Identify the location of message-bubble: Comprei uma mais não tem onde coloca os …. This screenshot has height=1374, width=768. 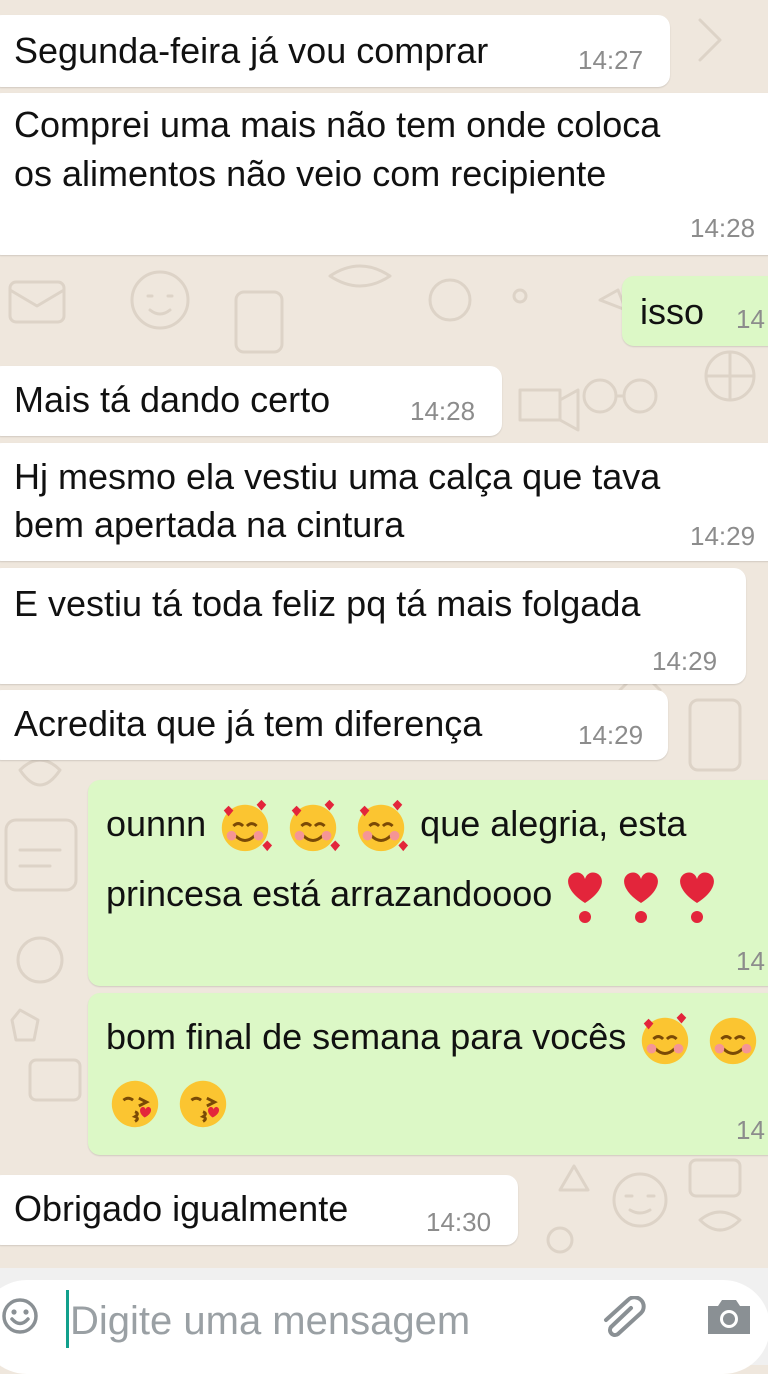
(384, 174).